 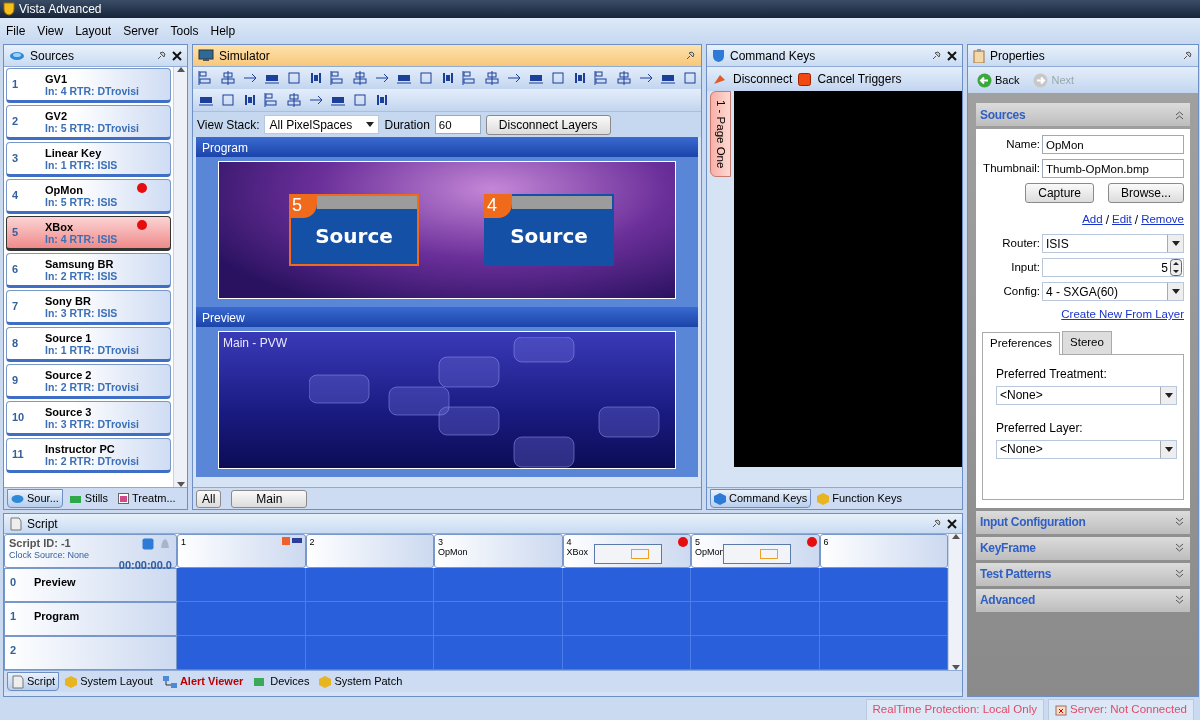 What do you see at coordinates (322, 124) in the screenshot?
I see `view-stack-dropdown: All PixelSpaces` at bounding box center [322, 124].